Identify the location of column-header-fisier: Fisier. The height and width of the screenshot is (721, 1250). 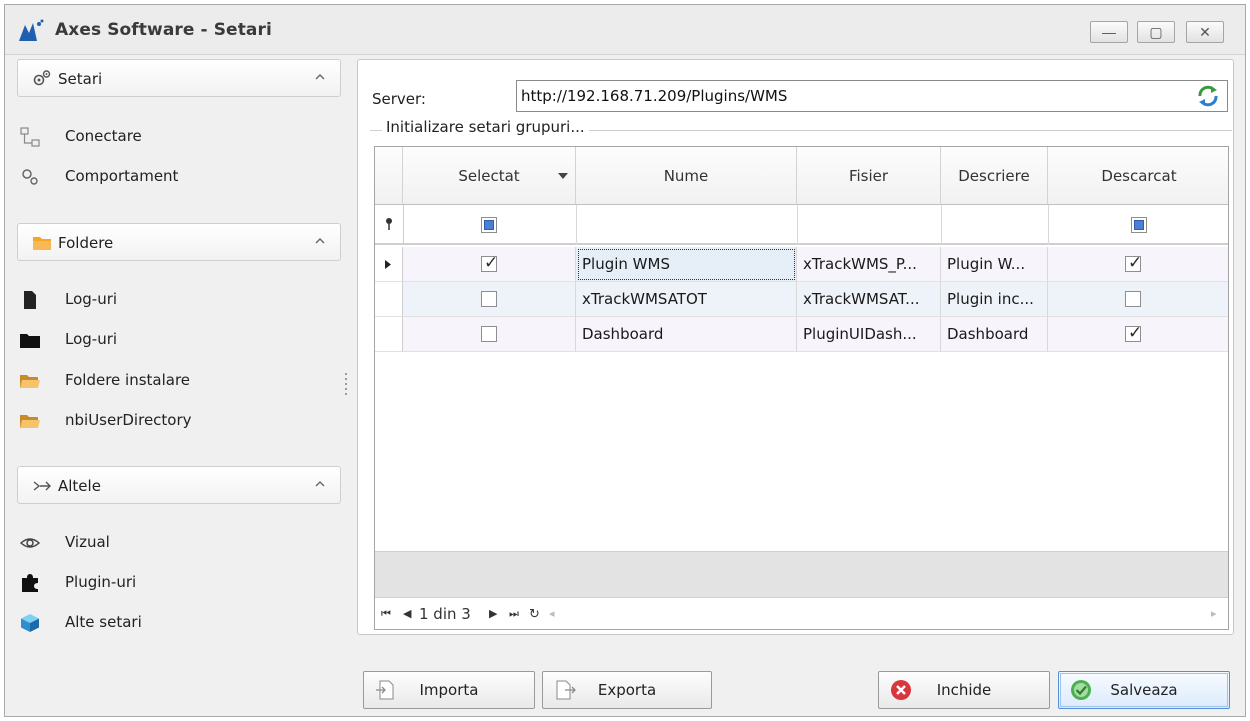
(869, 176).